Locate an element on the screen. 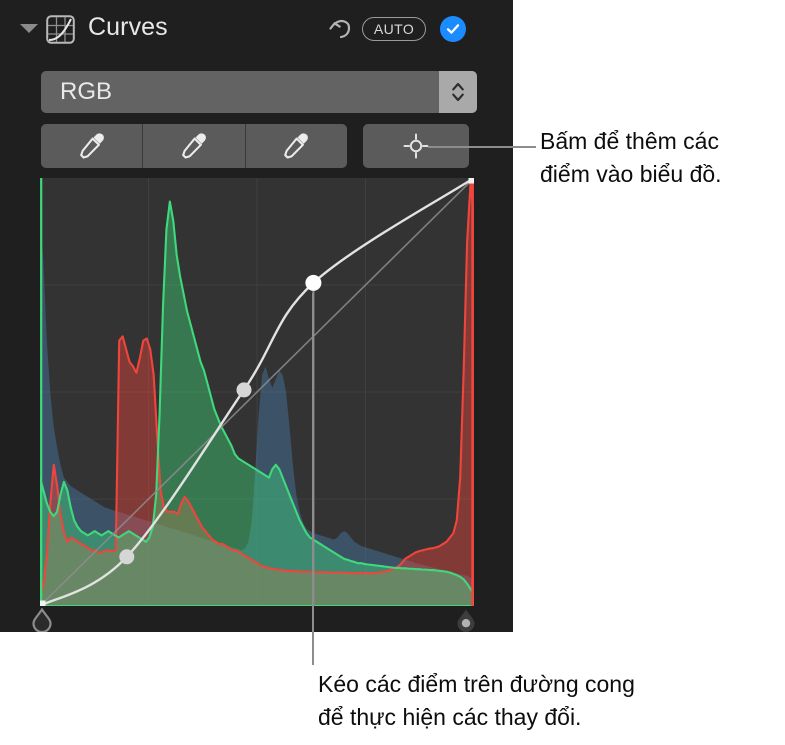 The image size is (785, 745). drag-points-callout-line1: Kéo các điểm trên đường cong is located at coordinates (476, 684).